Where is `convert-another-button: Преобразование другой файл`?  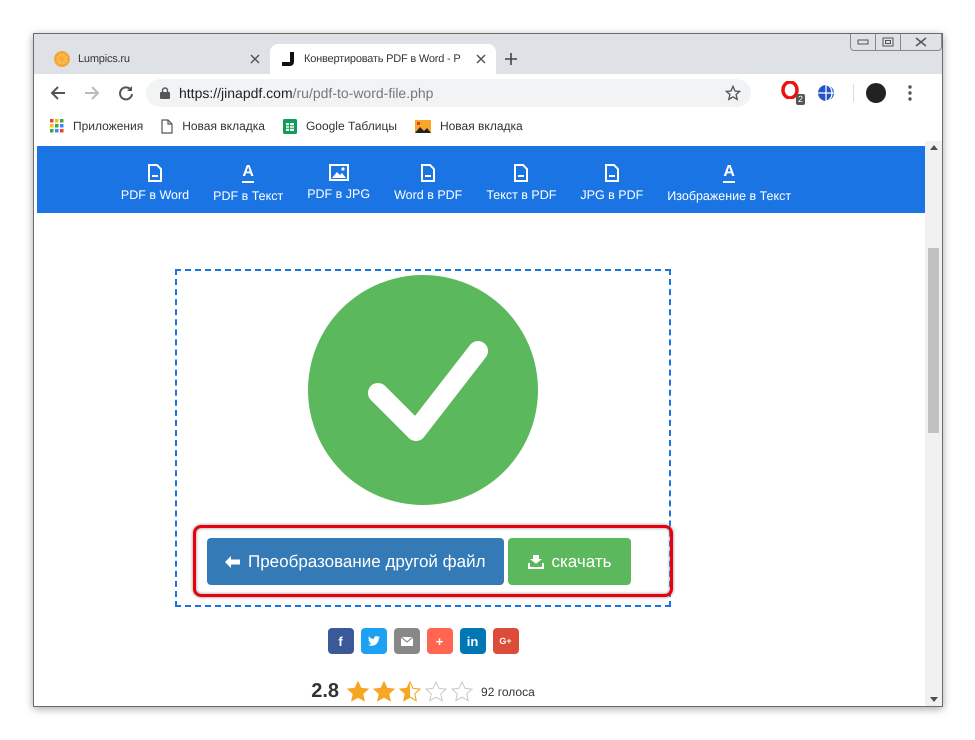
convert-another-button: Преобразование другой файл is located at coordinates (355, 561).